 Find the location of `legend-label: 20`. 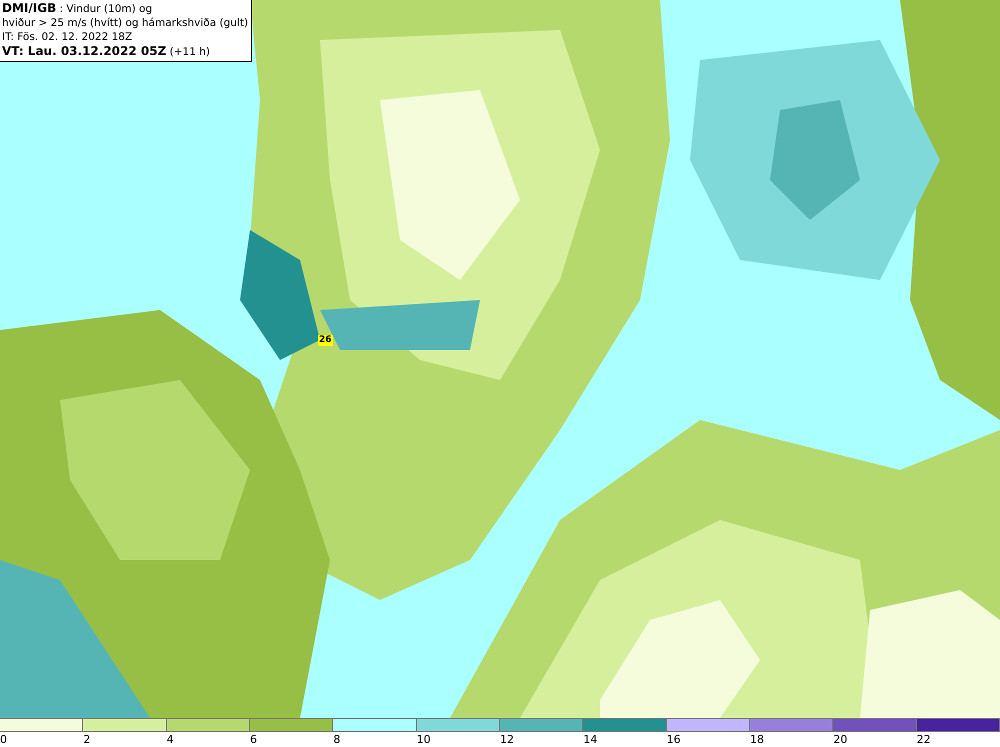

legend-label: 20 is located at coordinates (840, 739).